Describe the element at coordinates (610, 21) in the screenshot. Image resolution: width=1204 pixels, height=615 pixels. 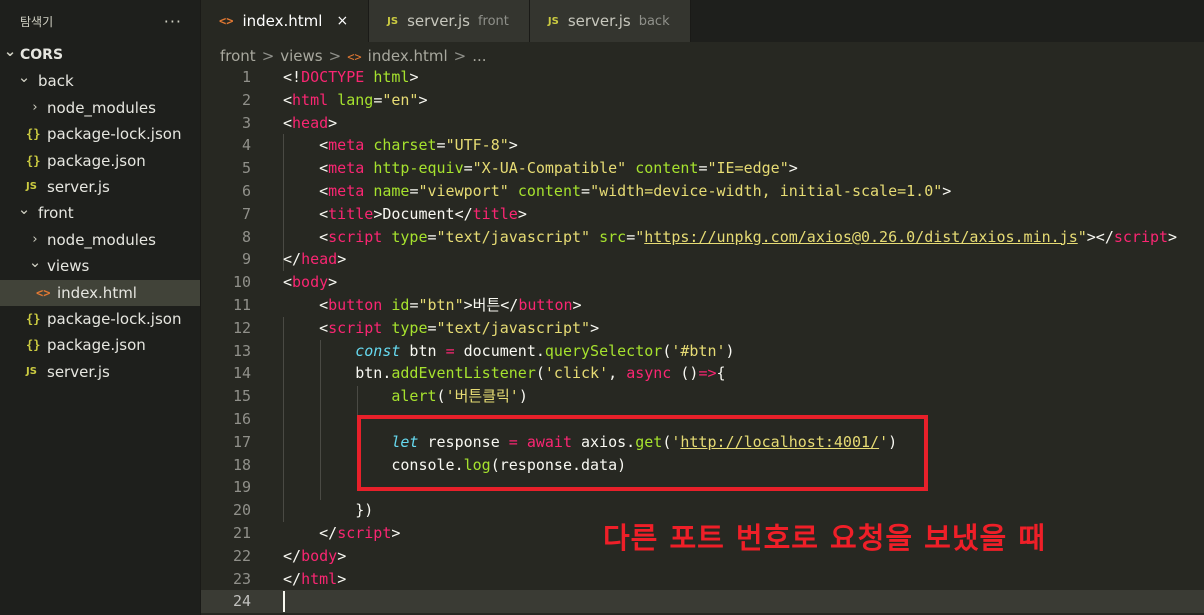
I see `tab-server-js-back: JS server.js back` at that location.